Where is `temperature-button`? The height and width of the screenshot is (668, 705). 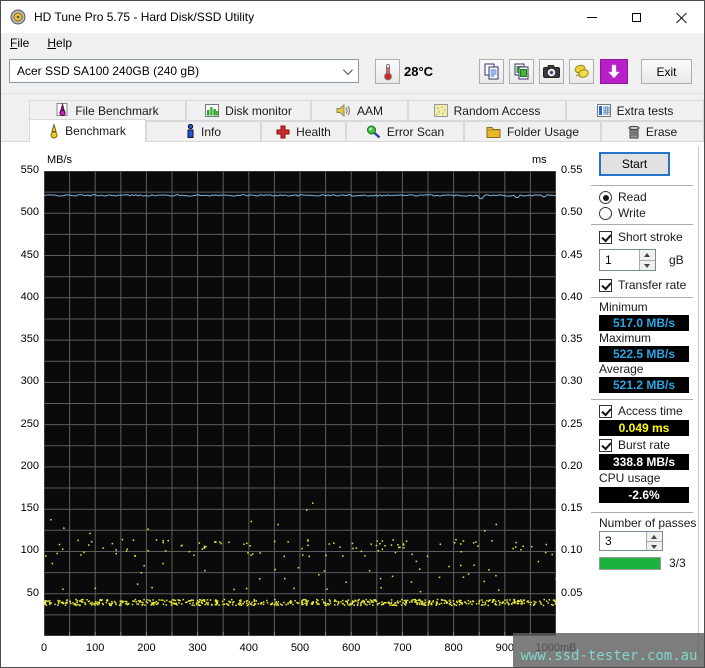 temperature-button is located at coordinates (387, 71).